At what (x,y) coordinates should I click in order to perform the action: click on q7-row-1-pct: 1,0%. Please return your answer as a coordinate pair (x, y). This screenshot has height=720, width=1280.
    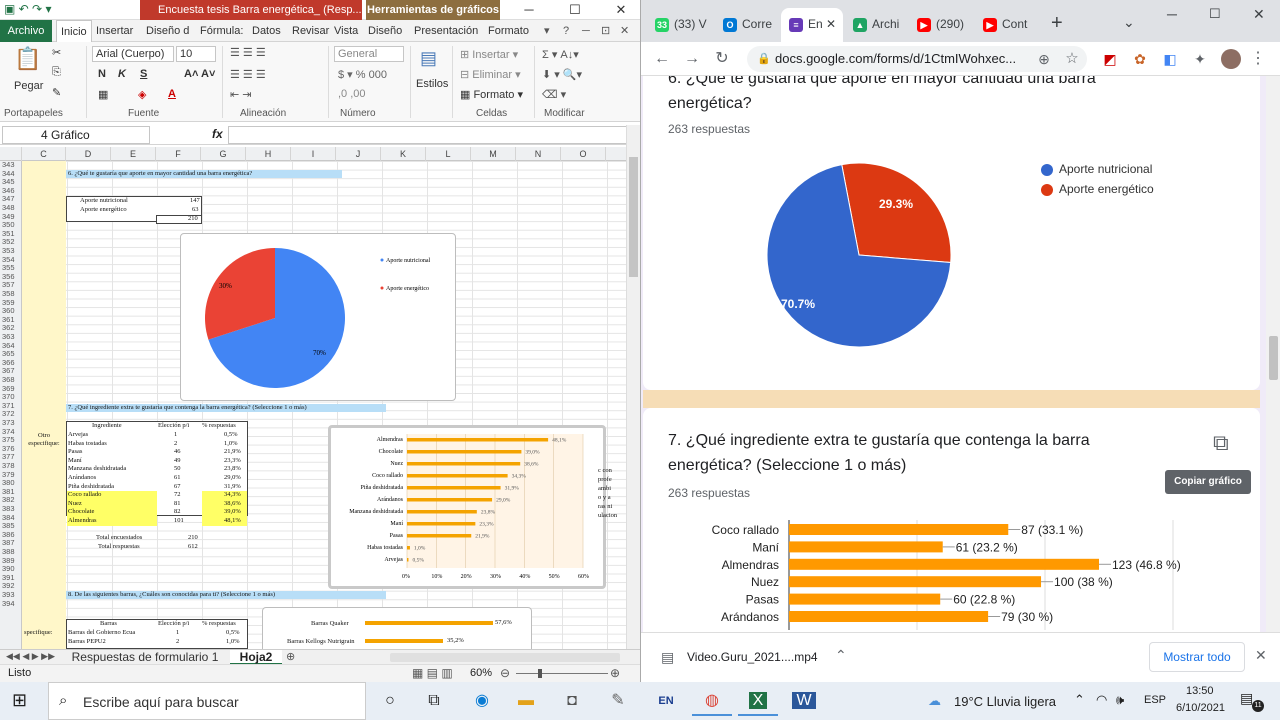
    Looking at the image, I should click on (231, 444).